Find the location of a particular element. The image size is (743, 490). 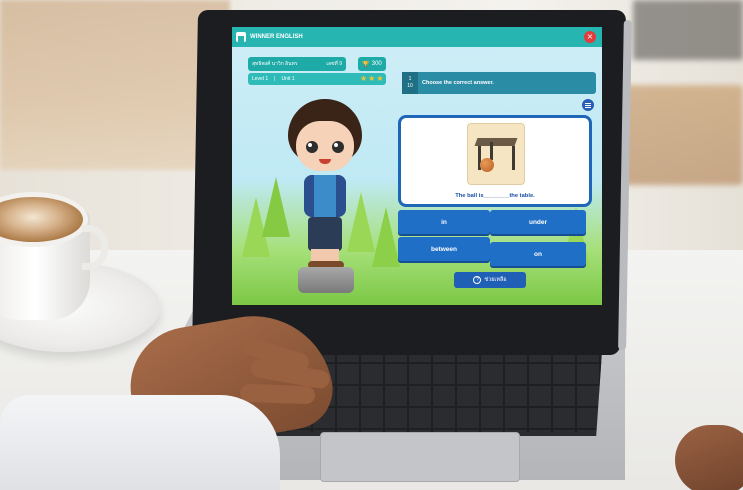

question-number: 1 is located at coordinates (410, 79).